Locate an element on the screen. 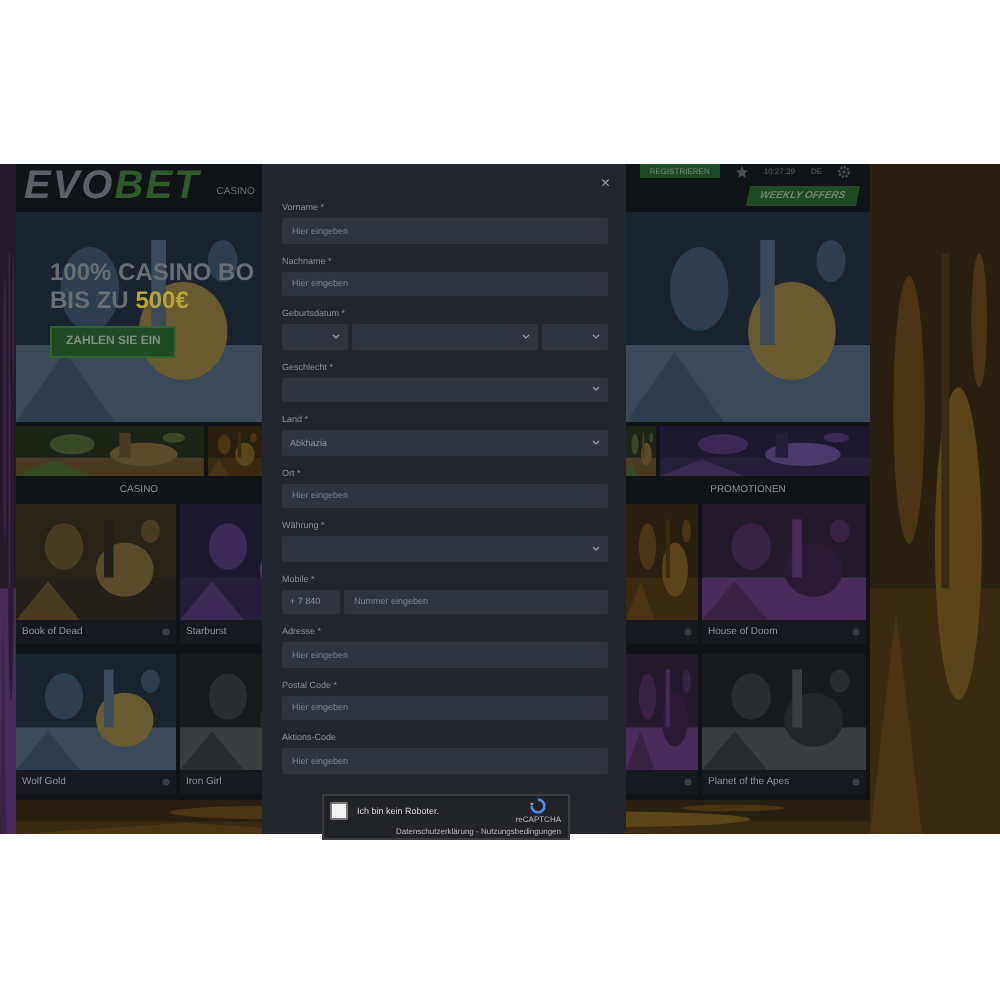 The image size is (1000, 1000). banner-subline: BIS ZU 500€ is located at coordinates (119, 301).